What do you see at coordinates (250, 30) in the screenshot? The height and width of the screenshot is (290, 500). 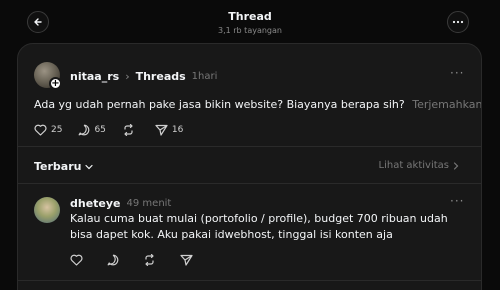 I see `view-count: 3,1 rb tayangan` at bounding box center [250, 30].